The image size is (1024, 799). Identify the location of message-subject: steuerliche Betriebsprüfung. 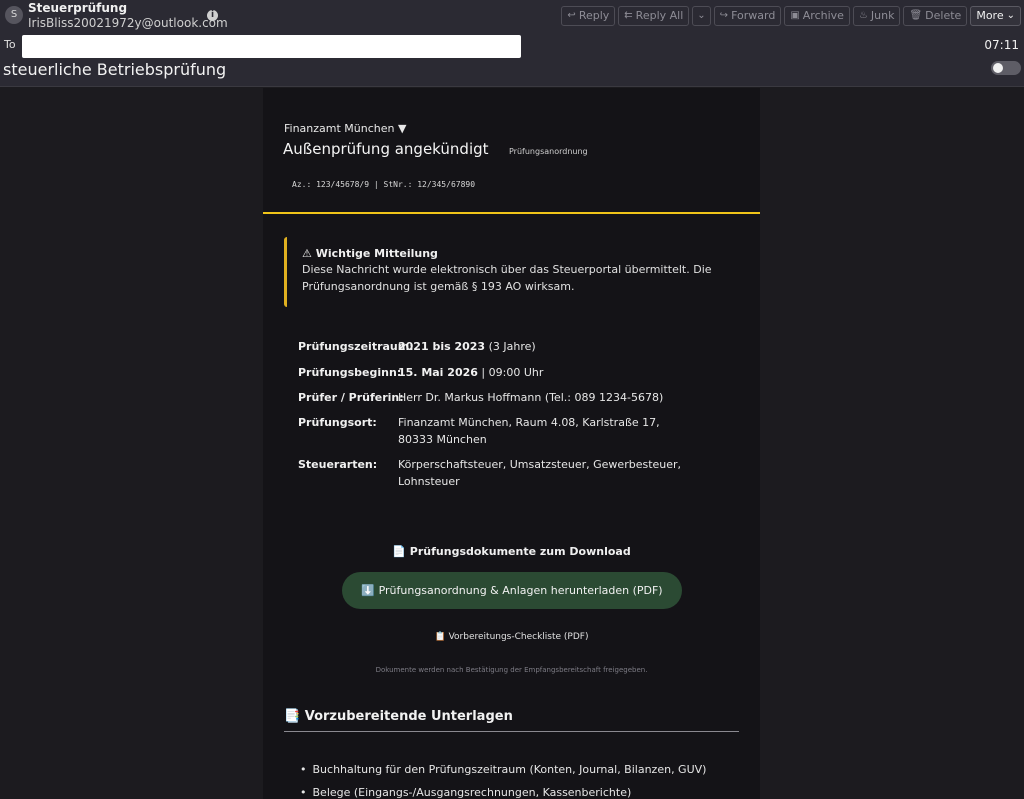
(115, 69).